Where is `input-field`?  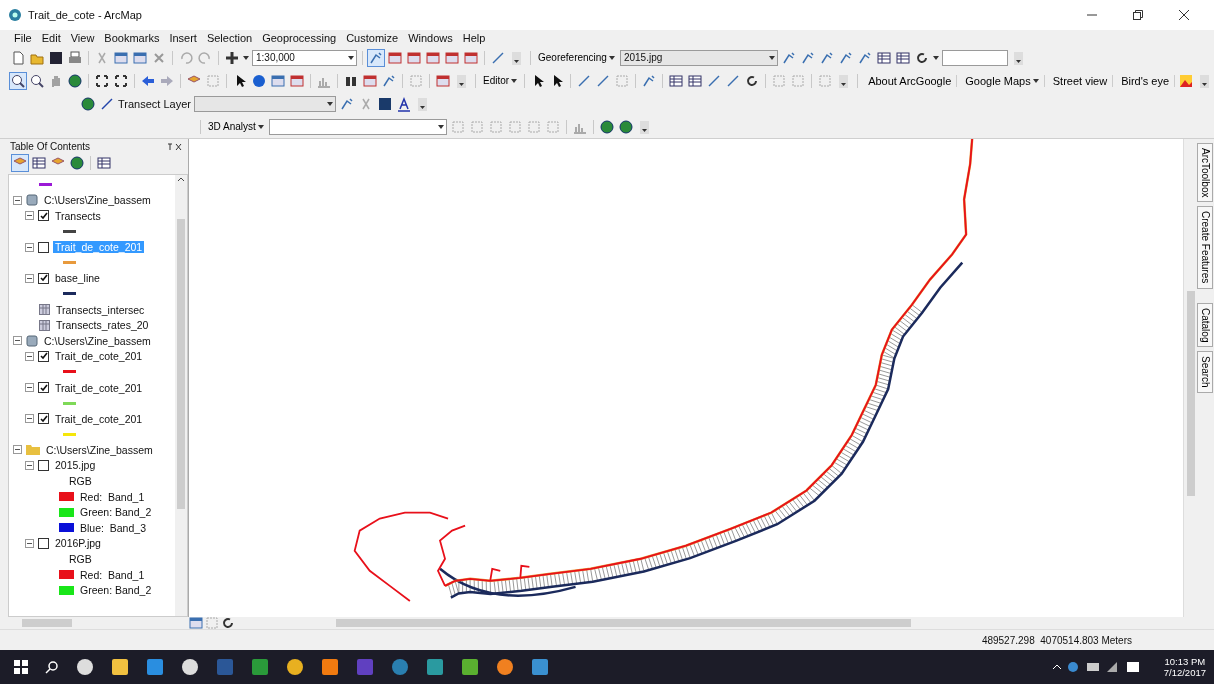
input-field is located at coordinates (974, 57).